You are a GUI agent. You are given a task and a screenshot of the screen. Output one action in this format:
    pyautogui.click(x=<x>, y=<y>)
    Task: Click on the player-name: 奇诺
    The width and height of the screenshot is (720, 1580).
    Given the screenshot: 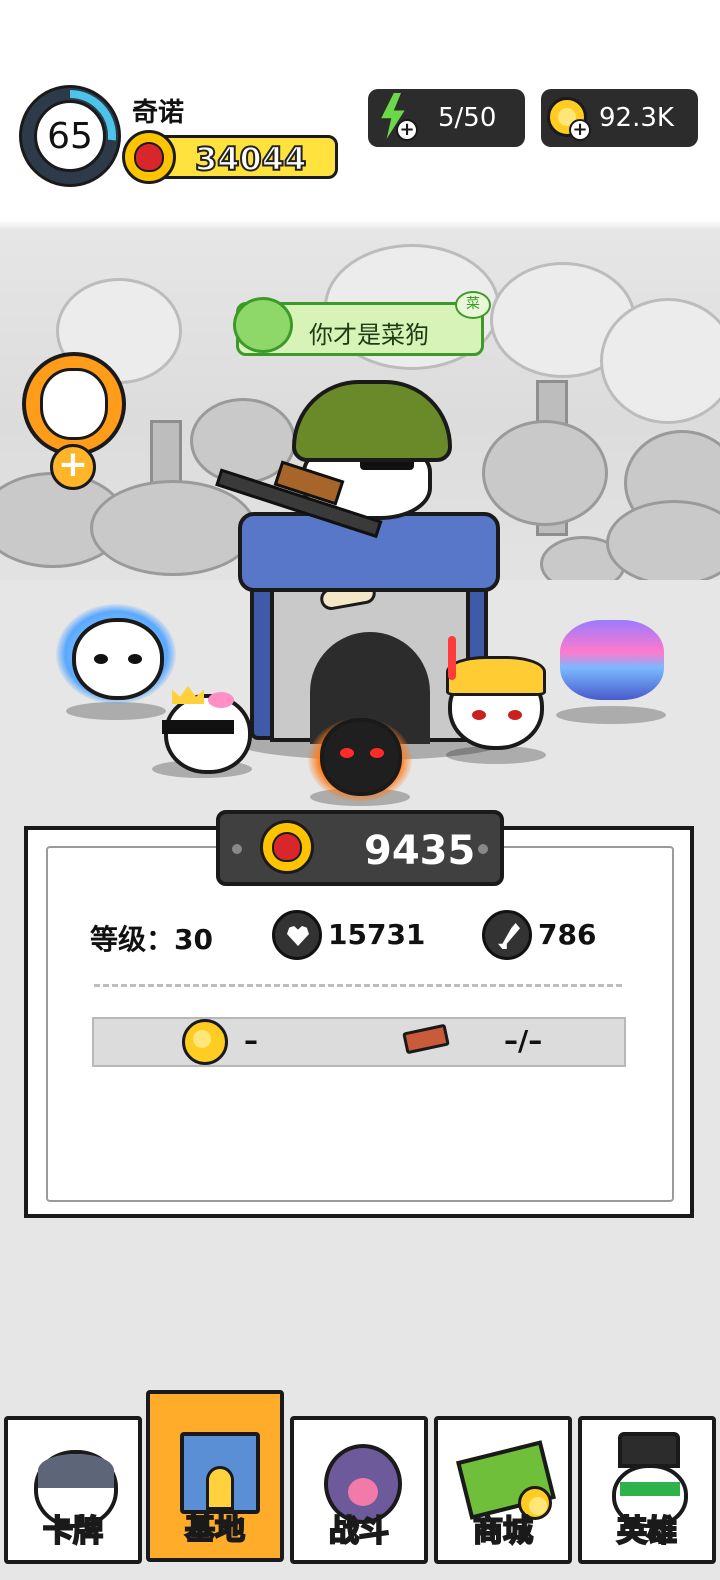 What is the action you would take?
    pyautogui.click(x=158, y=113)
    